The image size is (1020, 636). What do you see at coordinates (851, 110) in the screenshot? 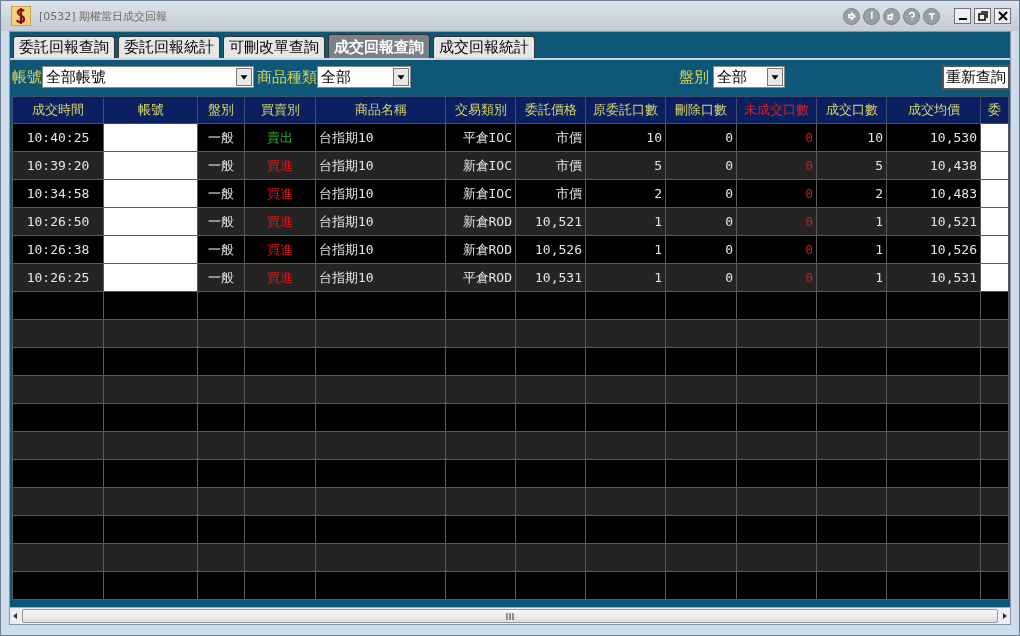
I see `column-header: 成交口數` at bounding box center [851, 110].